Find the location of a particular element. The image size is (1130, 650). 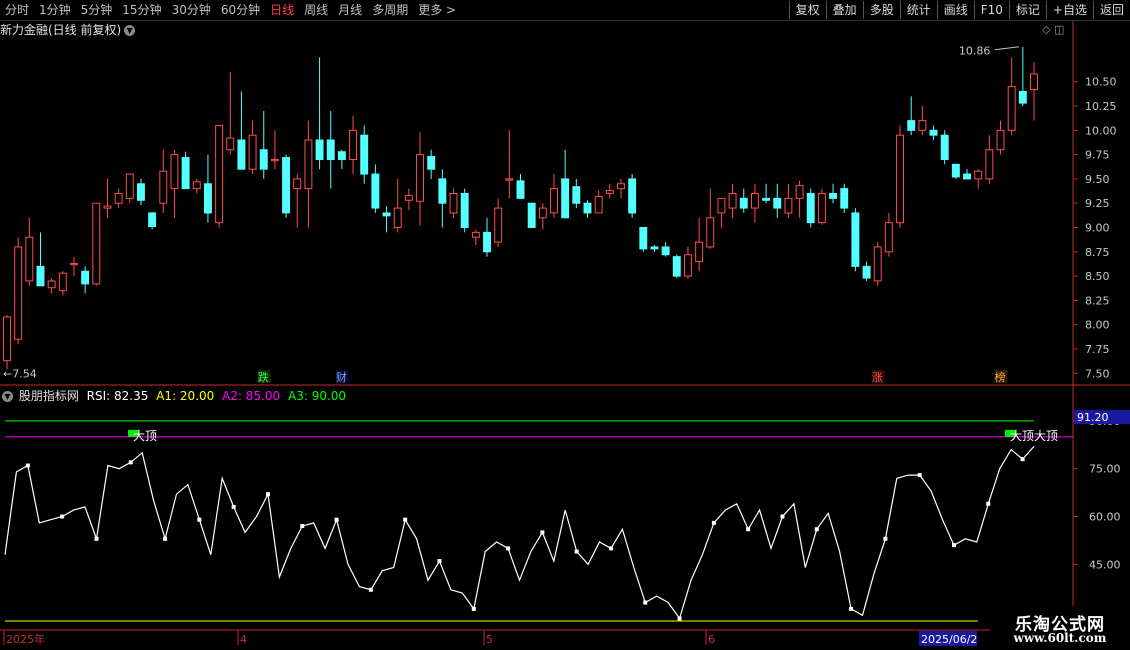

event-tag: 财 is located at coordinates (341, 377).